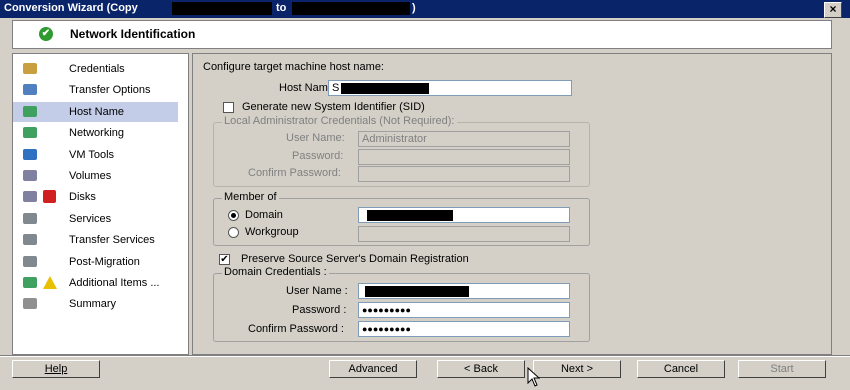 The width and height of the screenshot is (850, 390). I want to click on advanced-button-label: Advanced, so click(373, 369).